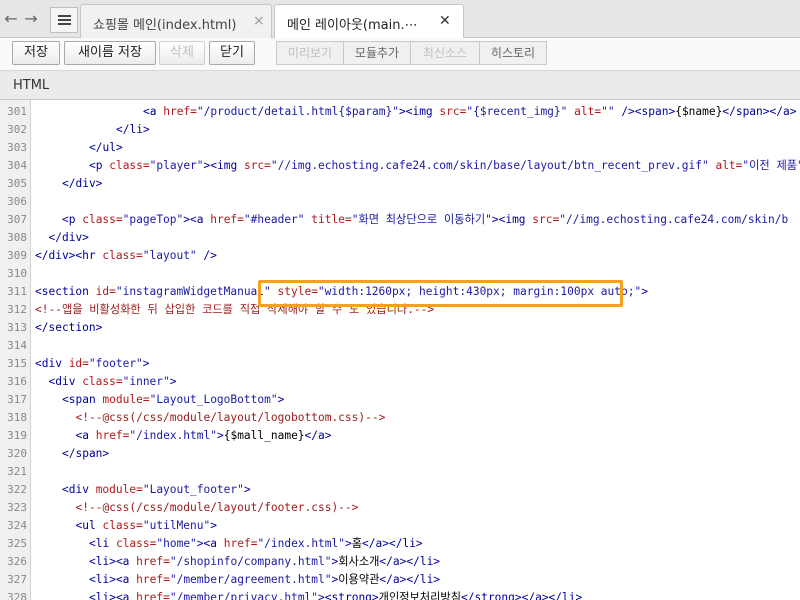 The height and width of the screenshot is (600, 800). Describe the element at coordinates (400, 400) in the screenshot. I see `code-line: 317 <span module="Layout_LogoBottom">` at that location.